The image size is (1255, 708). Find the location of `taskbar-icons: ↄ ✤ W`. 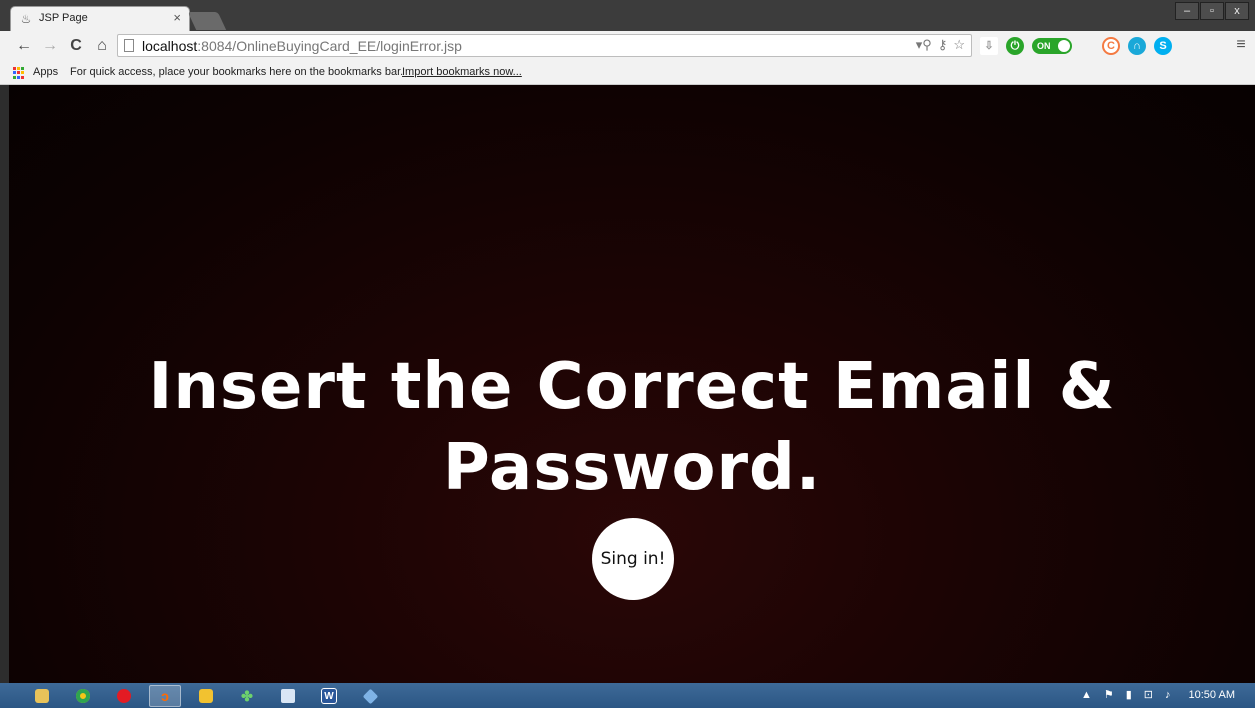

taskbar-icons: ↄ ✤ W is located at coordinates (206, 696).